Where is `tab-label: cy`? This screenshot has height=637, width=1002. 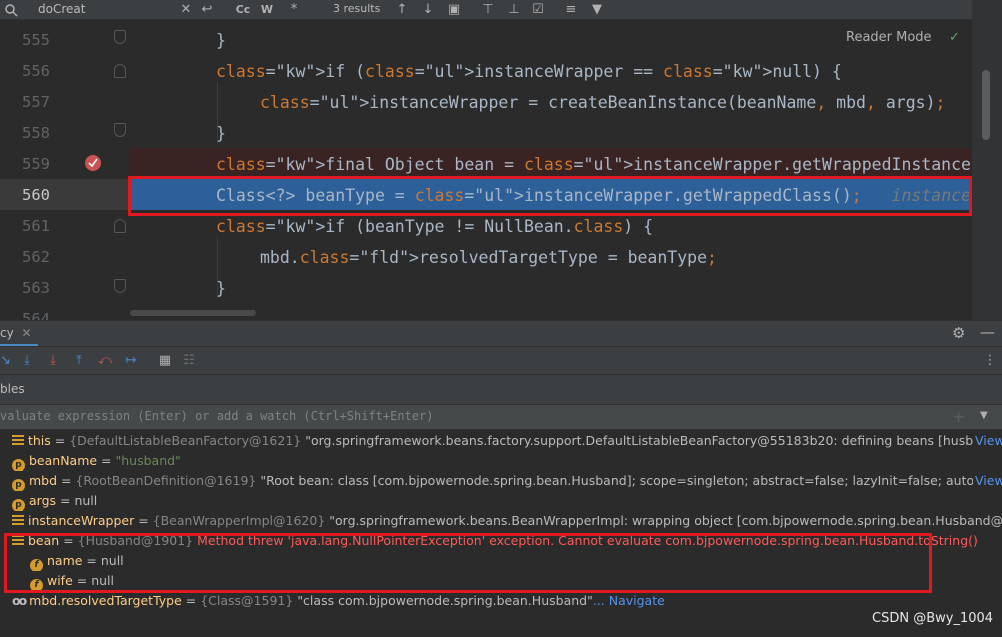 tab-label: cy is located at coordinates (7, 333).